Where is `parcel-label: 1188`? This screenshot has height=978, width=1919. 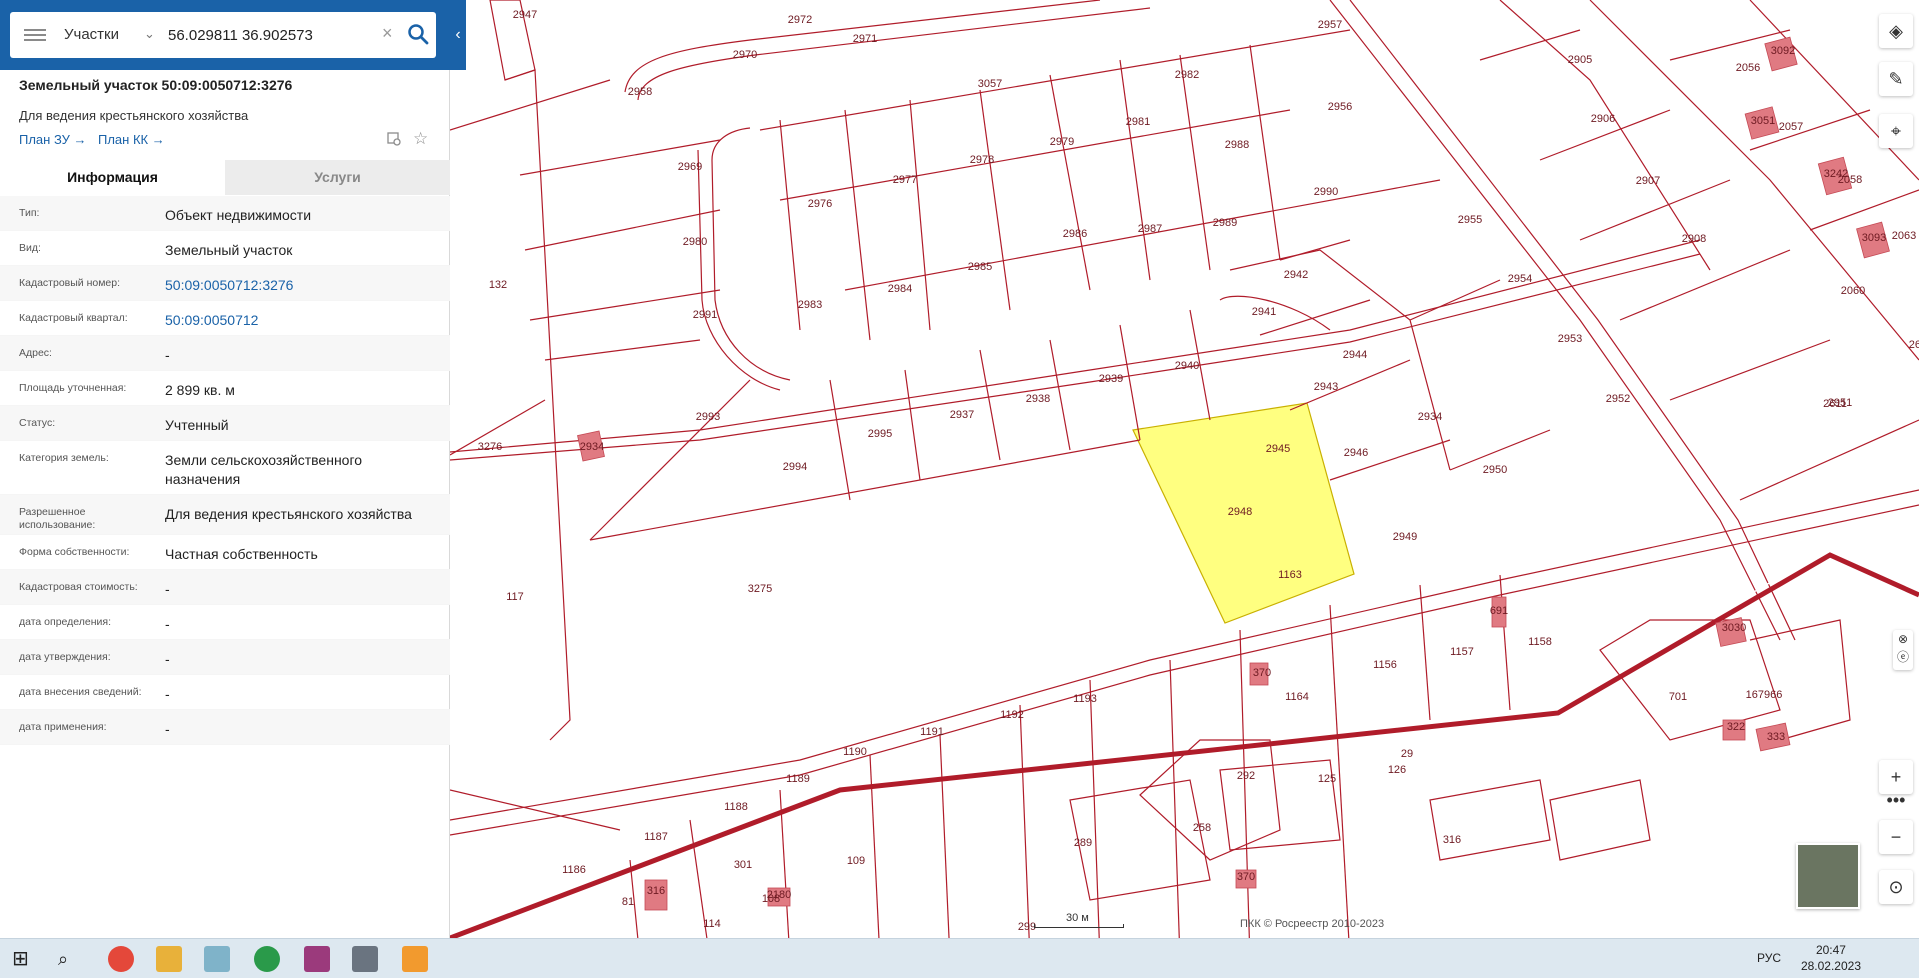 parcel-label: 1188 is located at coordinates (736, 807).